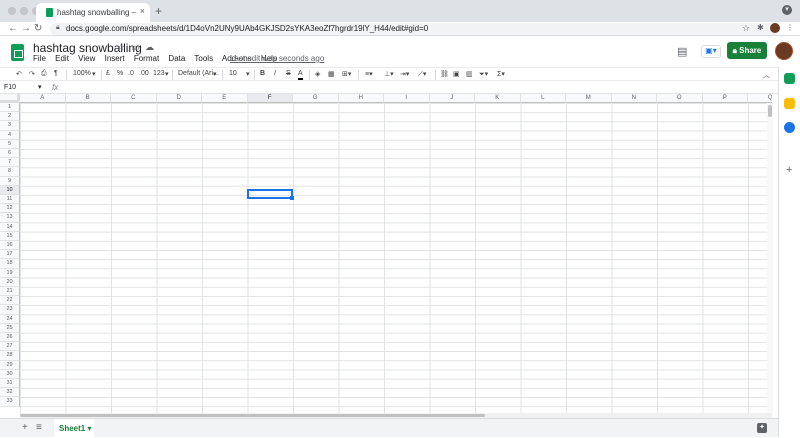 The width and height of the screenshot is (800, 438). Describe the element at coordinates (790, 27) in the screenshot. I see `browser-kebab-icon: ⋮` at that location.